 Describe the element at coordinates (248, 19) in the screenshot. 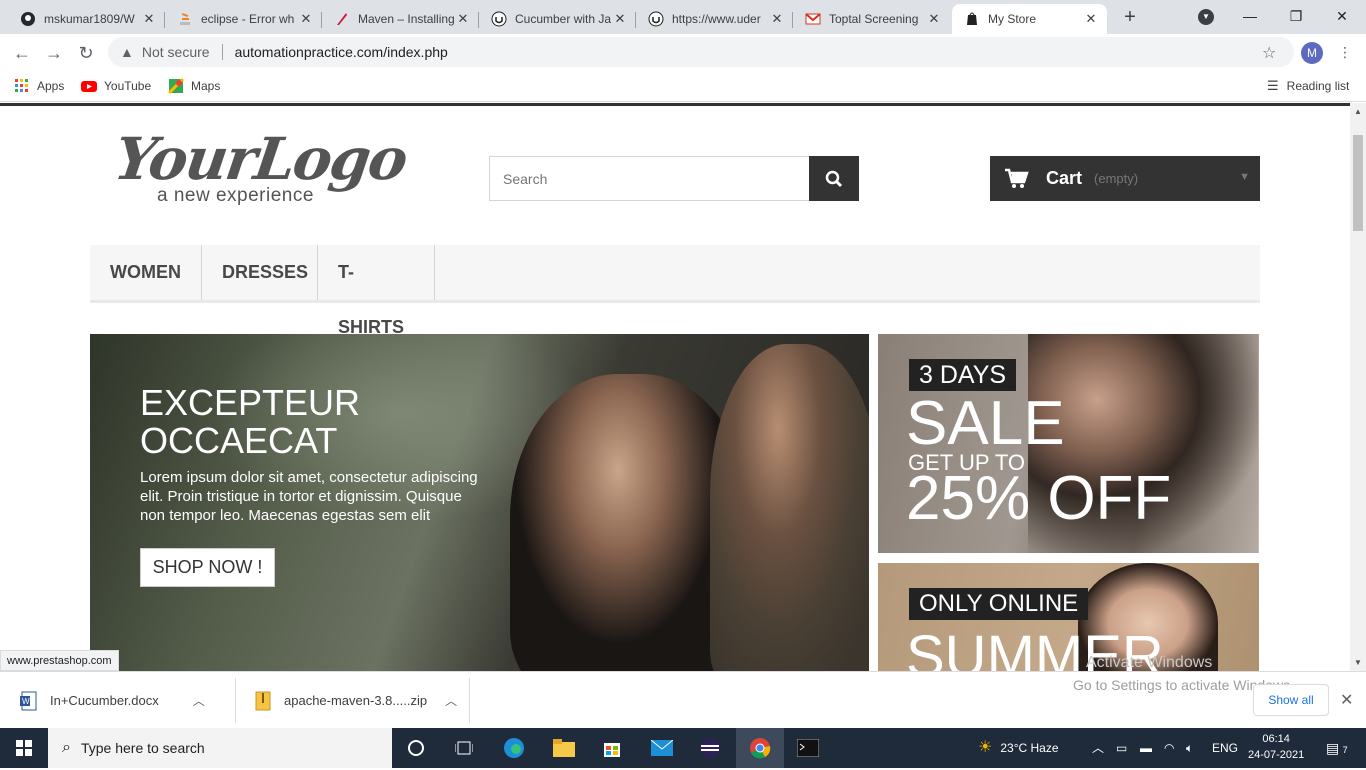

I see `tab-title: eclipse - Error wh` at that location.